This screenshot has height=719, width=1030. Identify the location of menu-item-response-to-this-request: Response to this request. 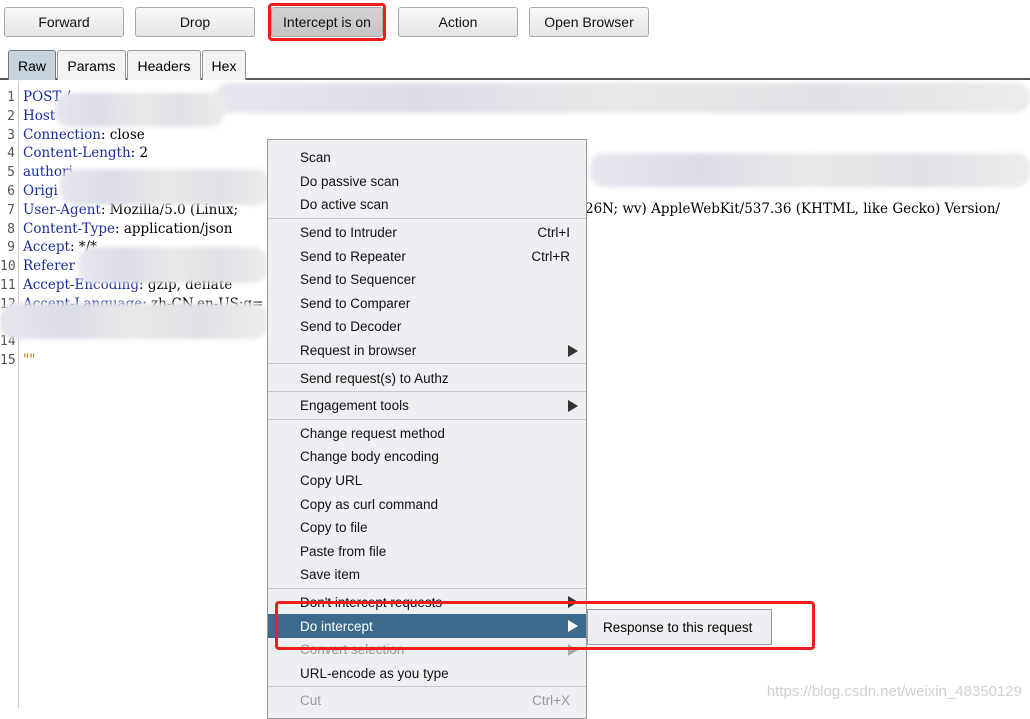
(679, 627).